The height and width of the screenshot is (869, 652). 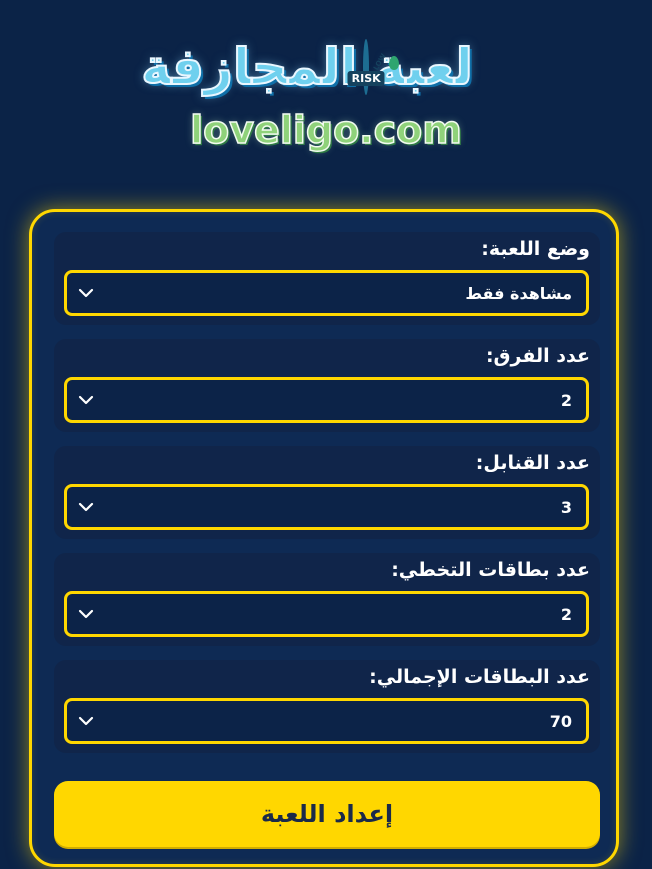 What do you see at coordinates (326, 400) in the screenshot?
I see `teams-count-select: 2` at bounding box center [326, 400].